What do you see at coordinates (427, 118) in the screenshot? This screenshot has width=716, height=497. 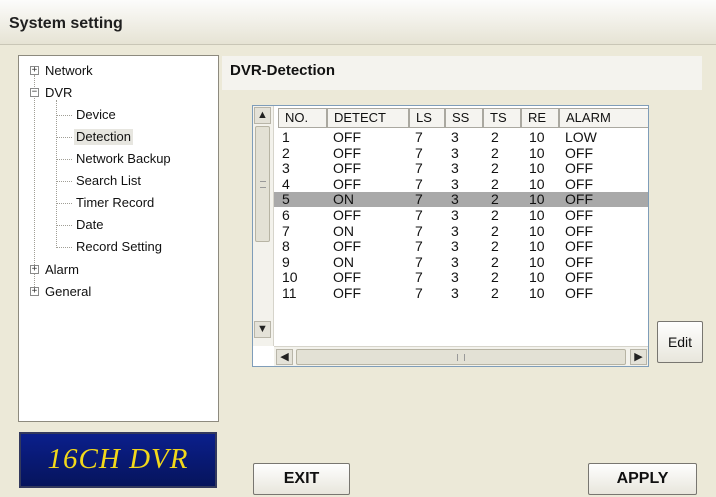 I see `column-header-ls: LS` at bounding box center [427, 118].